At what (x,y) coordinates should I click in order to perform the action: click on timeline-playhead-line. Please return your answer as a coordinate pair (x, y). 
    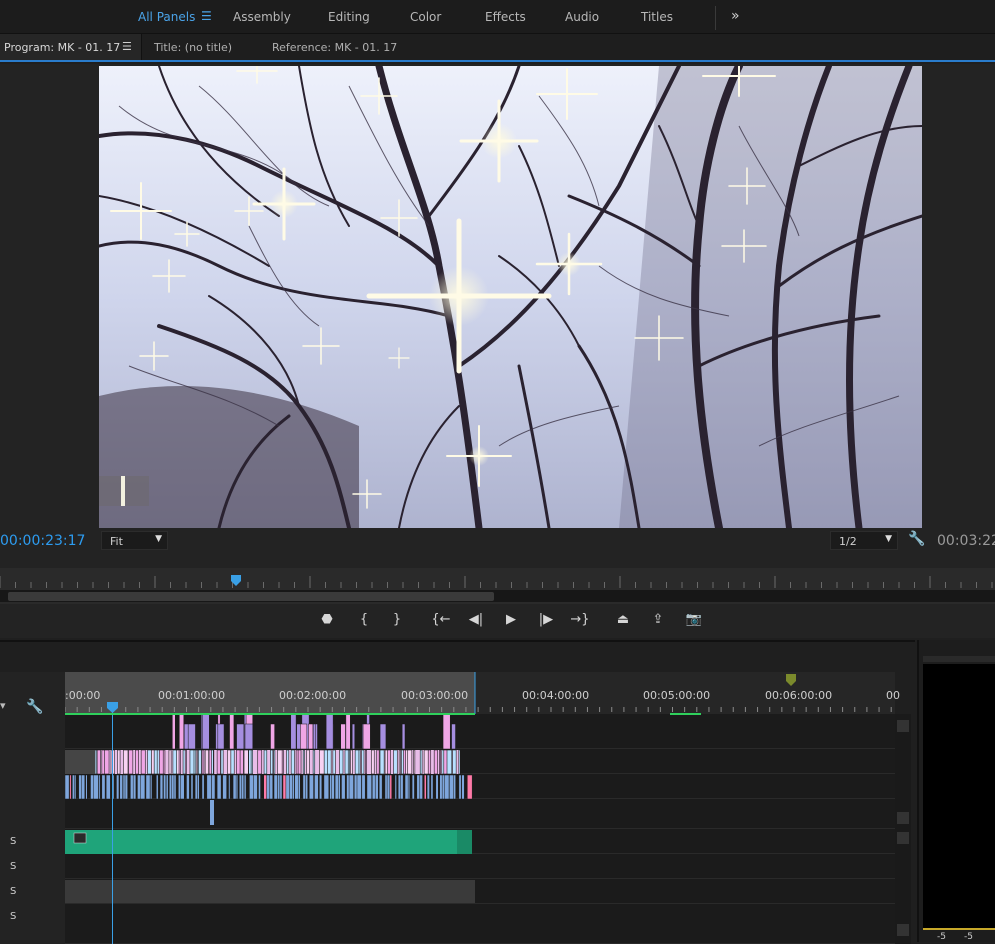
    Looking at the image, I should click on (112, 824).